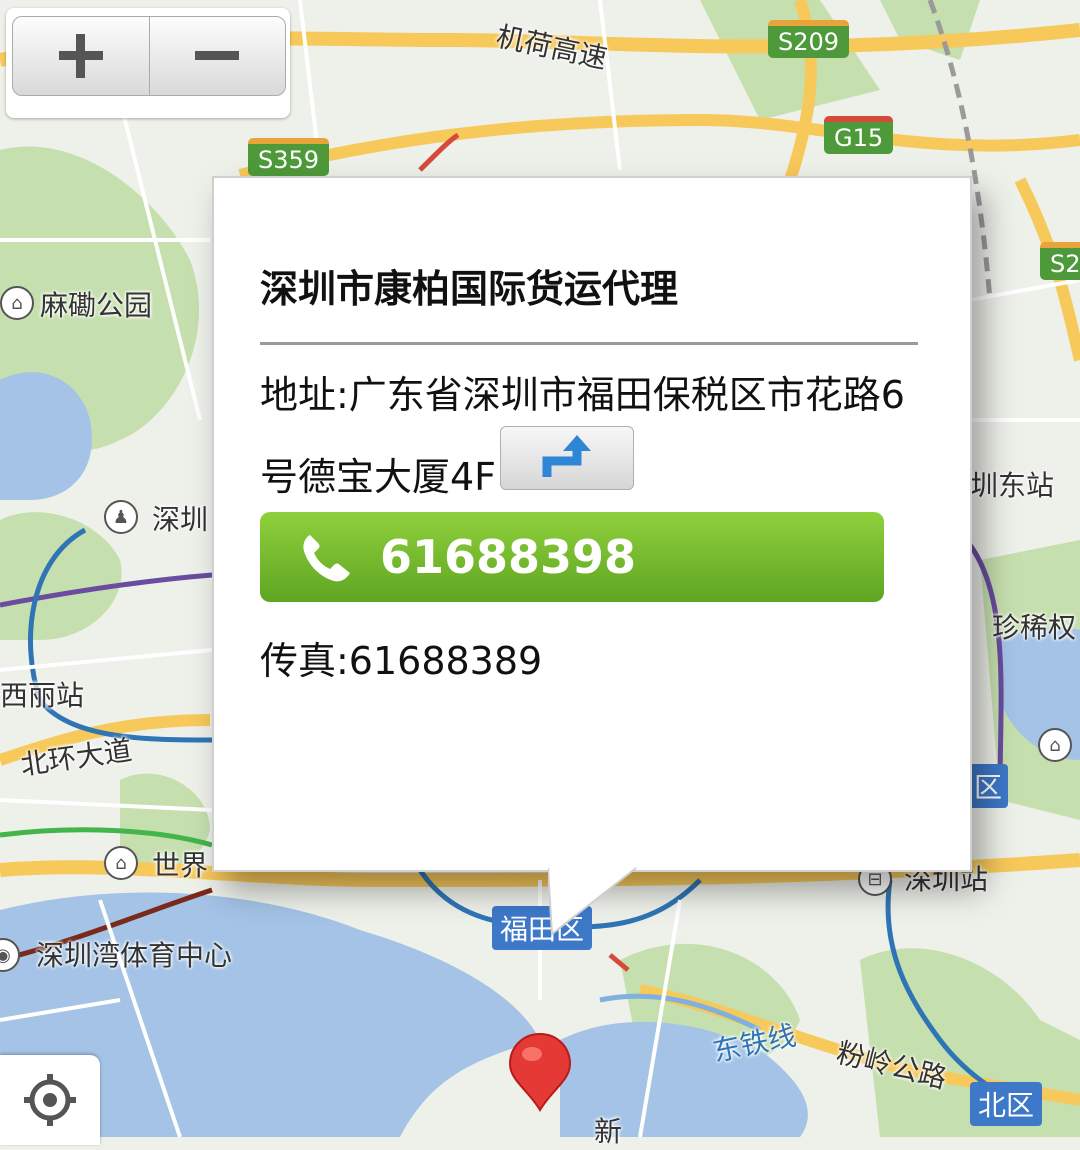 The width and height of the screenshot is (1080, 1150). Describe the element at coordinates (1006, 1104) in the screenshot. I see `district-label: 北区` at that location.